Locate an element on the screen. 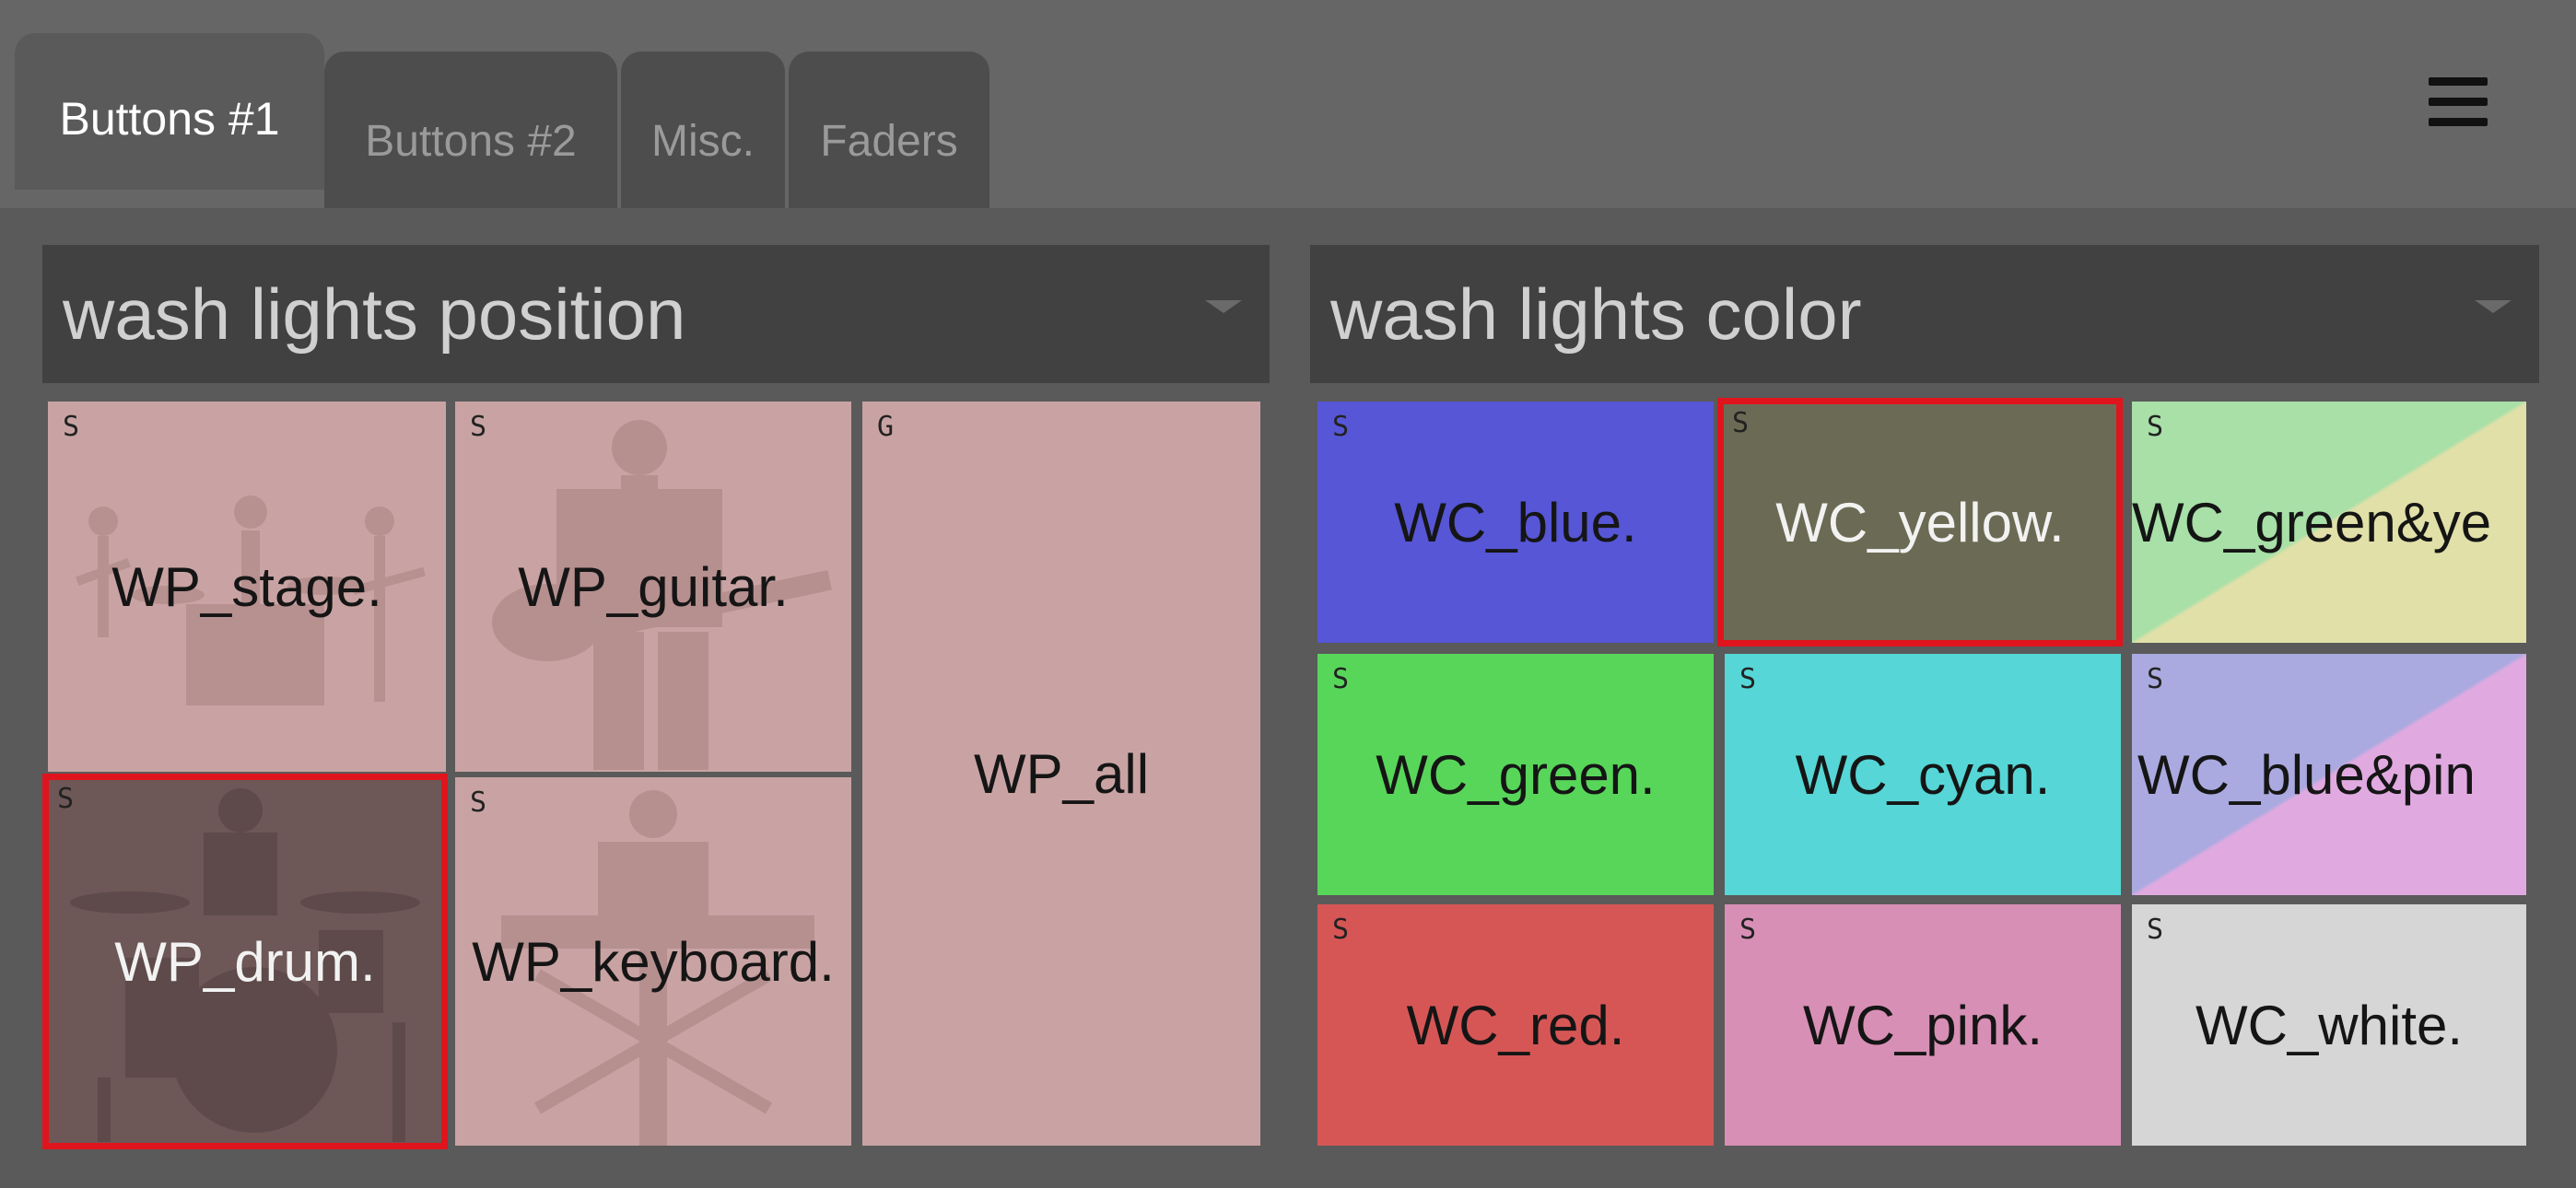  button-label: WC_pink. is located at coordinates (1922, 1025).